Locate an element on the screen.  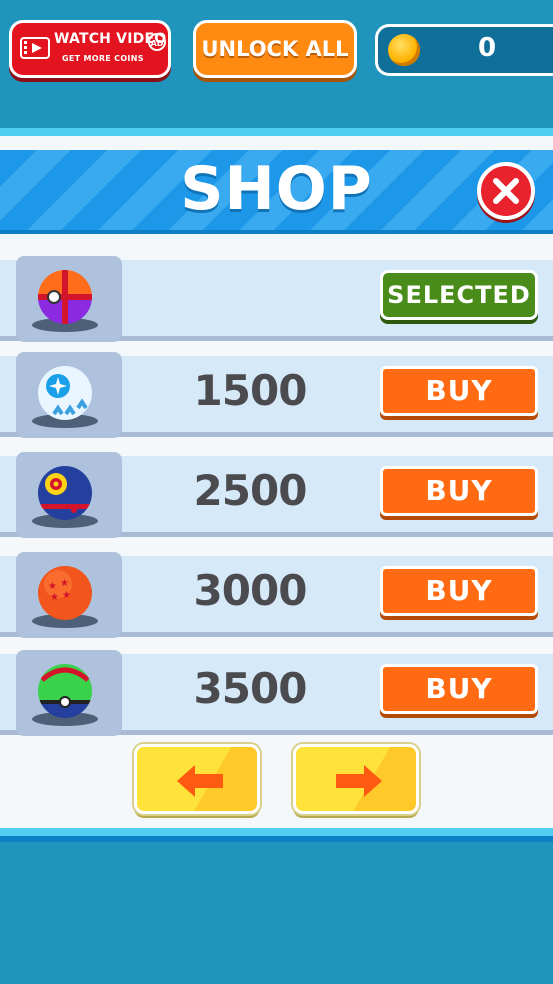
item-thumbnail: ★ ★ ★ ★ is located at coordinates (69, 595).